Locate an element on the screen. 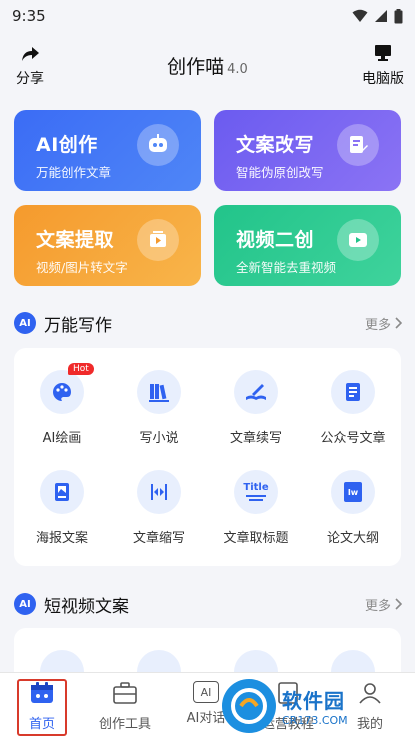  battery-icon is located at coordinates (398, 15).